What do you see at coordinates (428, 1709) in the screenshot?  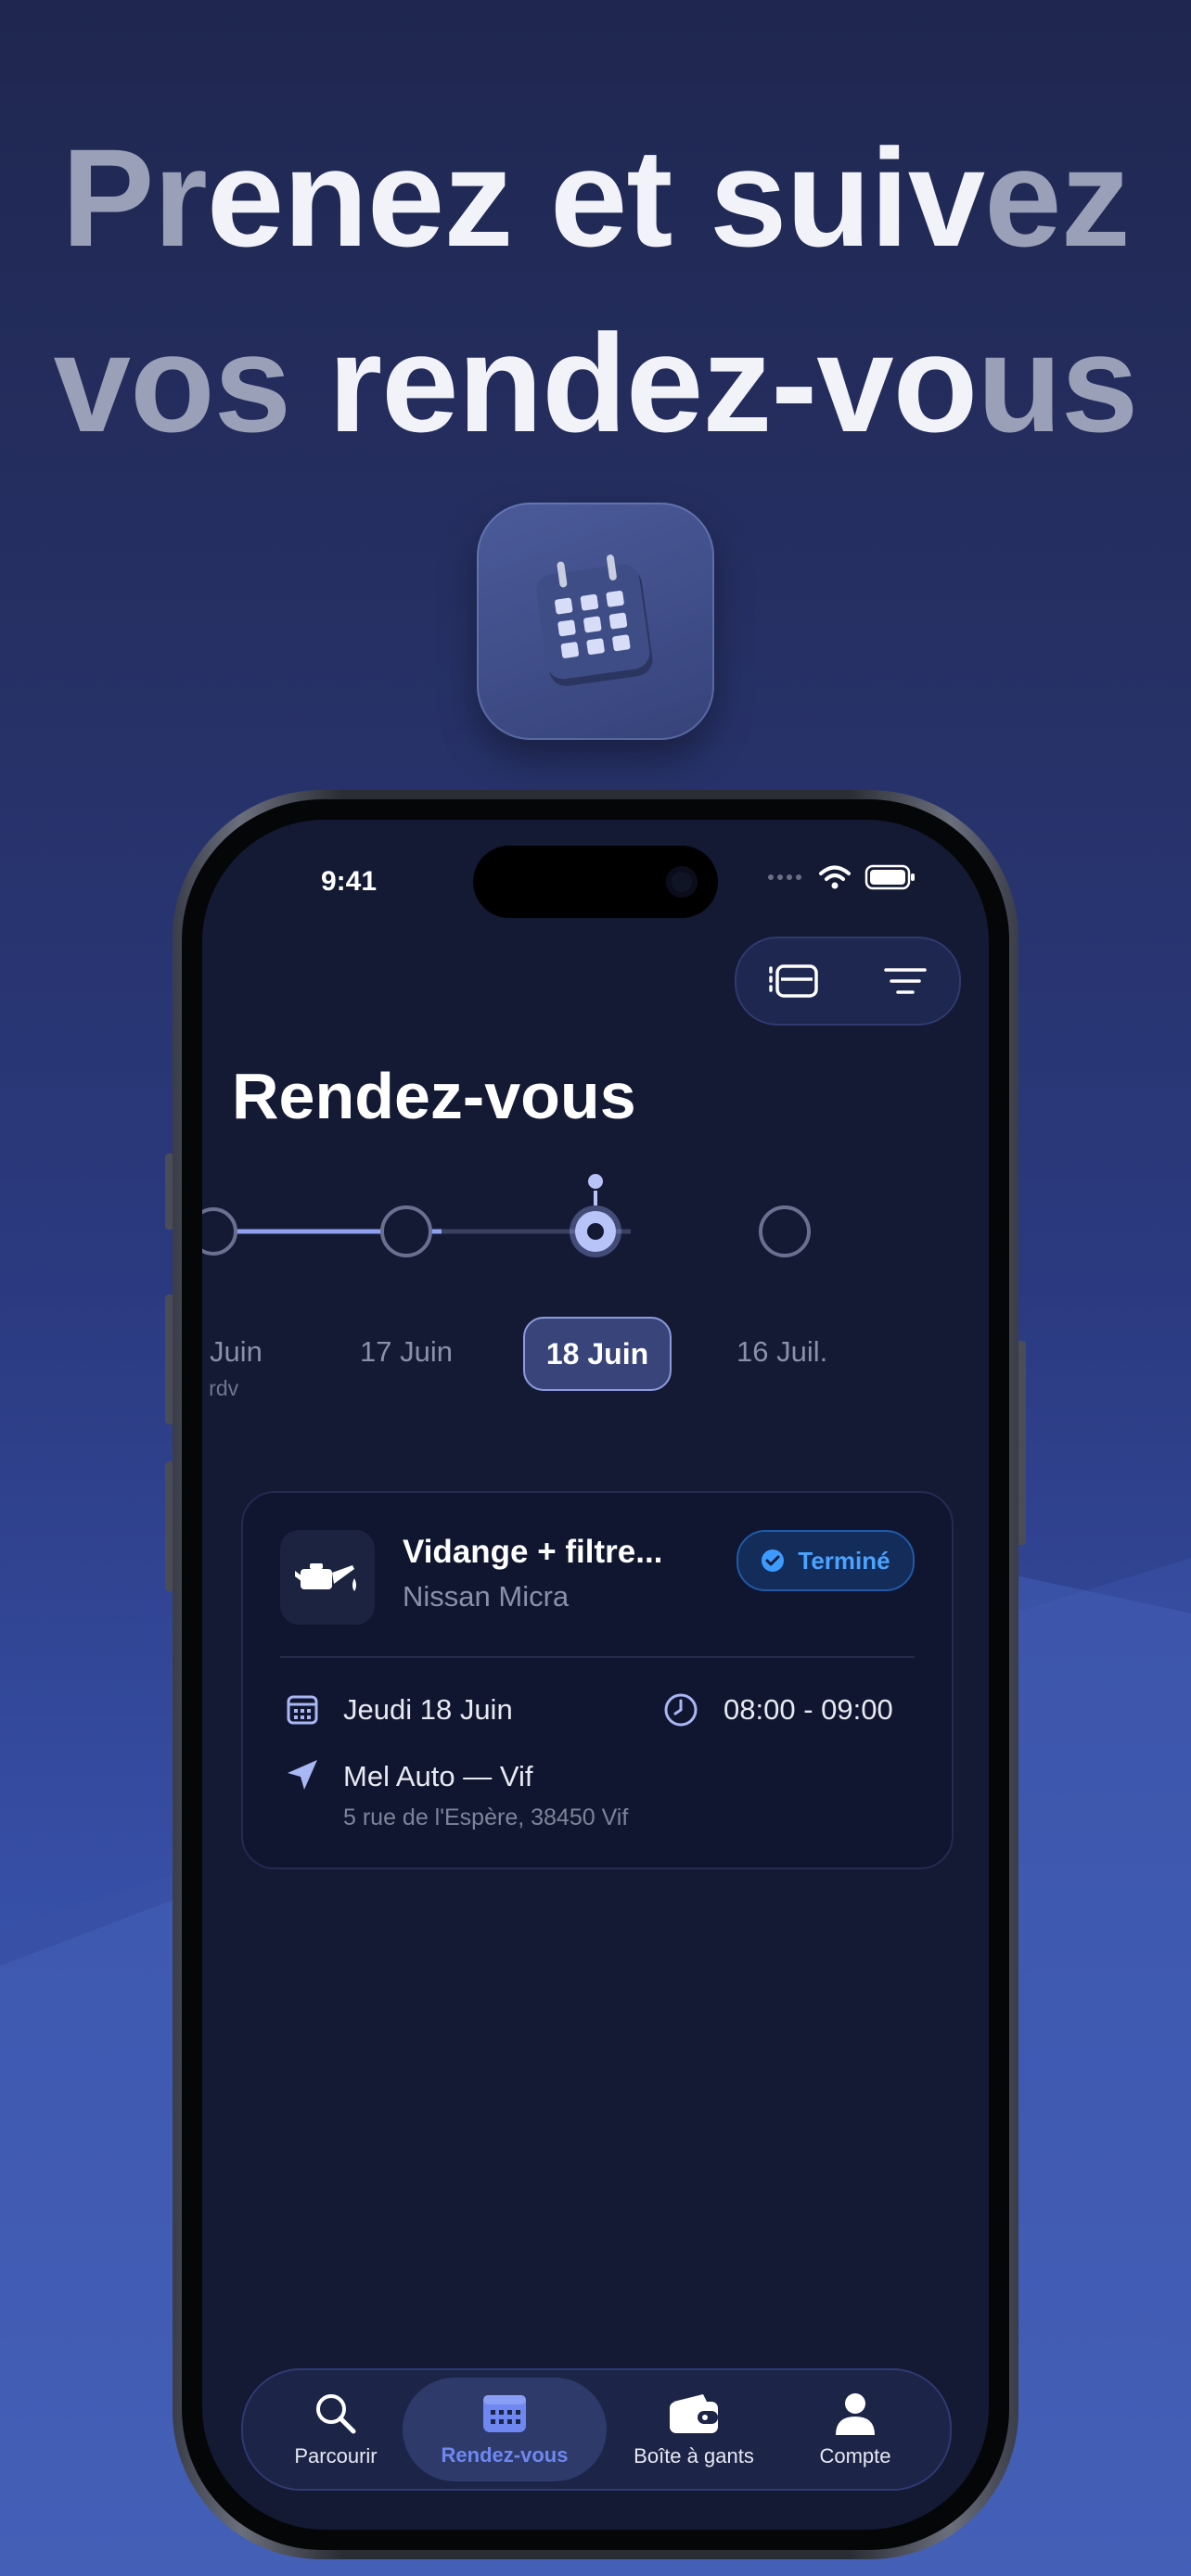 I see `appointment-date: Jeudi 18 Juin` at bounding box center [428, 1709].